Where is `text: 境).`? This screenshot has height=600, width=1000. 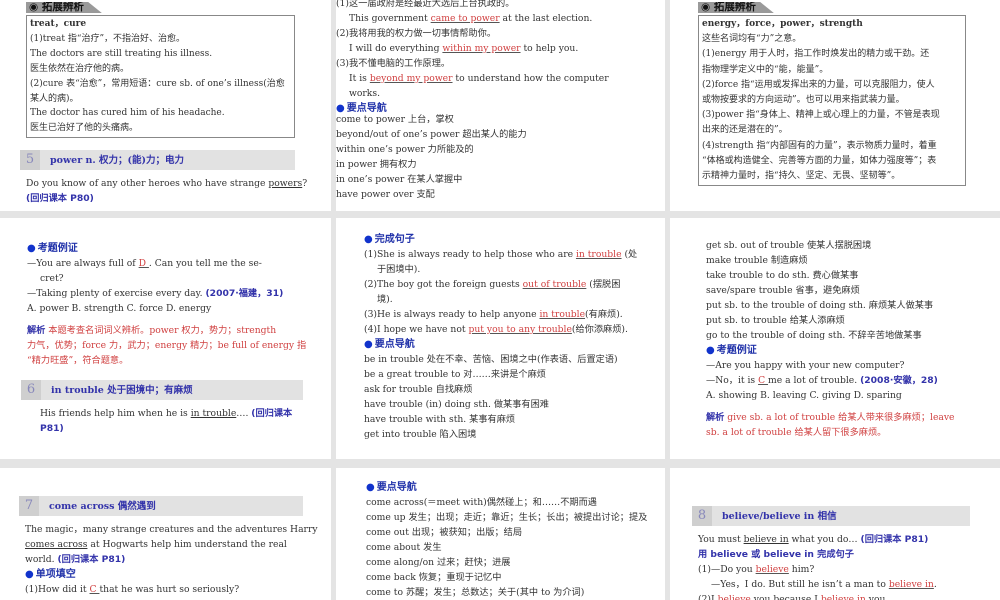 text: 境). is located at coordinates (385, 299).